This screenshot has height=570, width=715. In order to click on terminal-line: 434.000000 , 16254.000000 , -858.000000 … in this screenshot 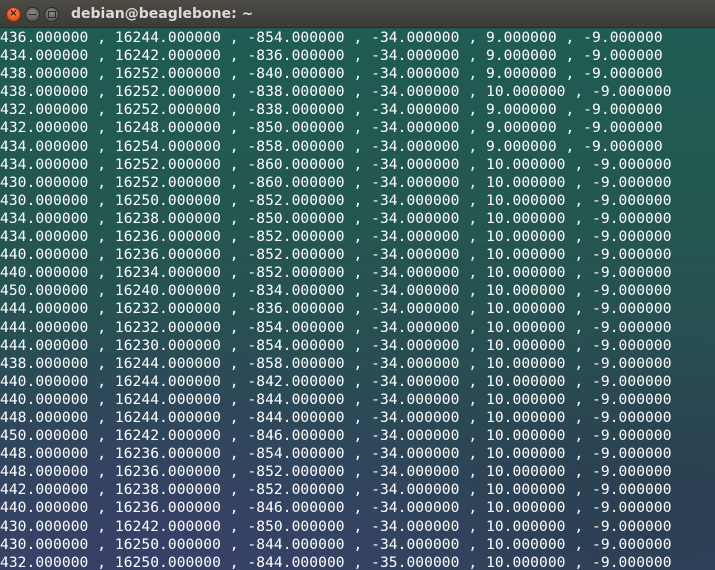, I will do `click(331, 146)`.